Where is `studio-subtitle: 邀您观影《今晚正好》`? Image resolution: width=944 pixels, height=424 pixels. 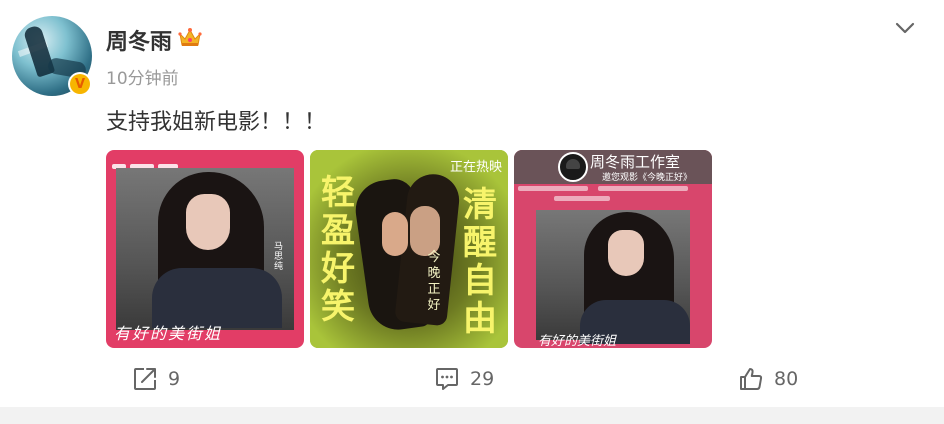
studio-subtitle: 邀您观影《今晚正好》 is located at coordinates (647, 178).